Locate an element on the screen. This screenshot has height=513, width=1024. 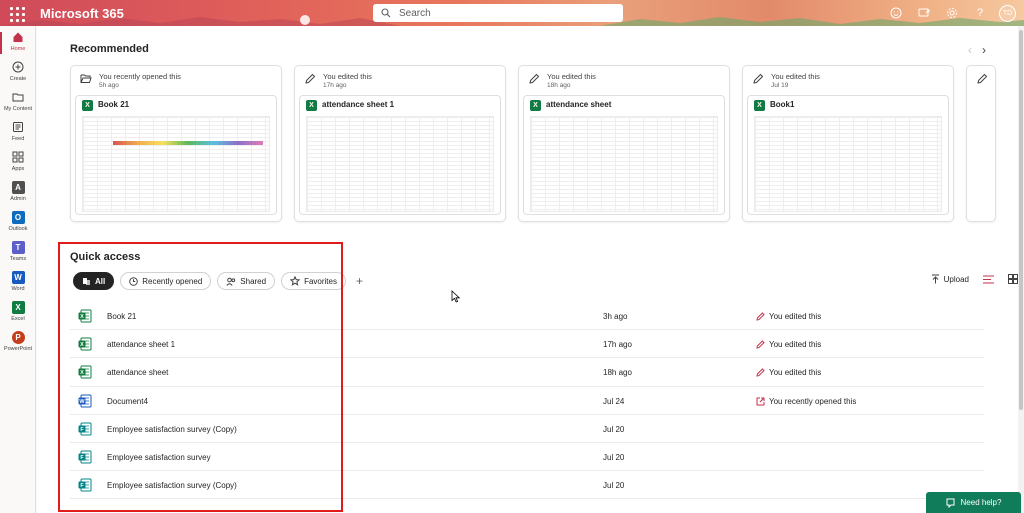
gear-icon is located at coordinates (952, 13).